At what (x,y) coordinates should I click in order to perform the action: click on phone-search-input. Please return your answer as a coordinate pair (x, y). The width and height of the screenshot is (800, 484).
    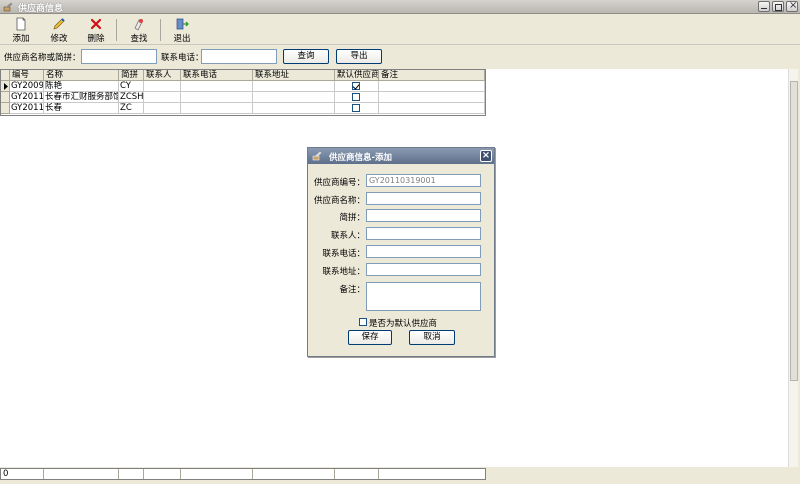
    Looking at the image, I should click on (239, 56).